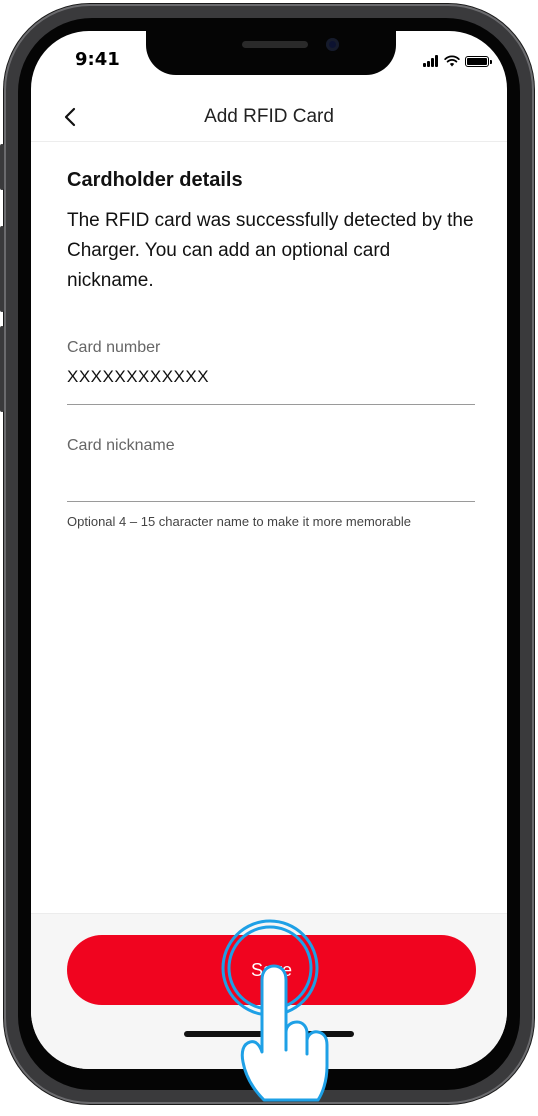 The width and height of the screenshot is (538, 1116). I want to click on card-number-label: Card number, so click(114, 347).